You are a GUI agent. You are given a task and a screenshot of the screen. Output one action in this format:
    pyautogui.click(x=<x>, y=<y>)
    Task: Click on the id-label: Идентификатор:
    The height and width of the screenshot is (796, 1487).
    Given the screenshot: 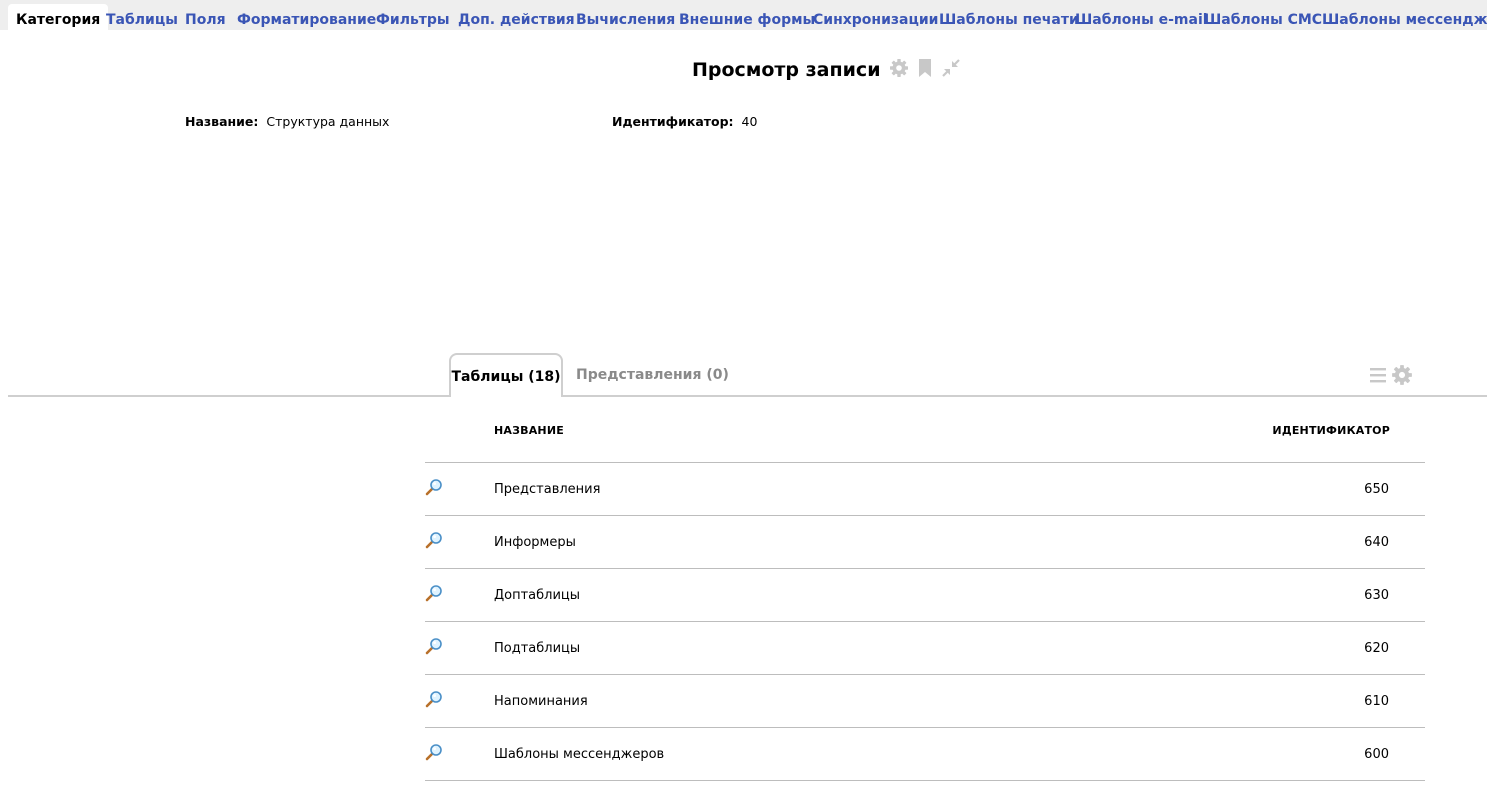 What is the action you would take?
    pyautogui.click(x=673, y=121)
    